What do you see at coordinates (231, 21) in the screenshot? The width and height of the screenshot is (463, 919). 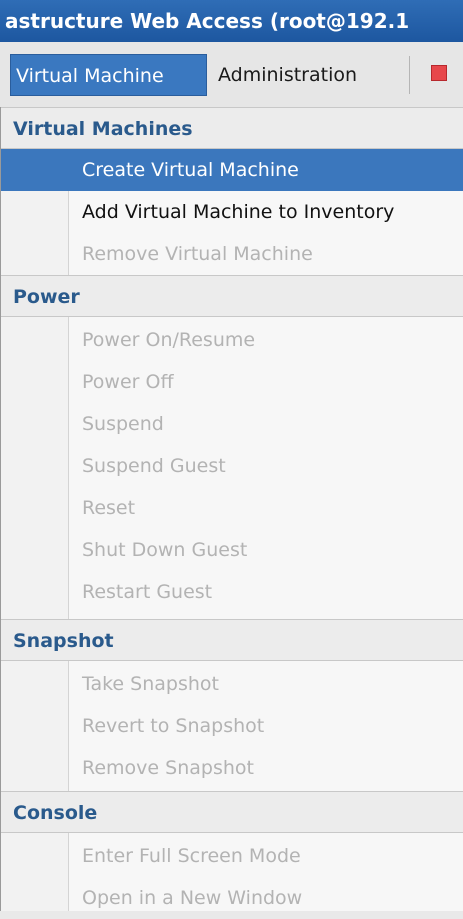 I see `window-title: astructure Web Access (root@192.1` at bounding box center [231, 21].